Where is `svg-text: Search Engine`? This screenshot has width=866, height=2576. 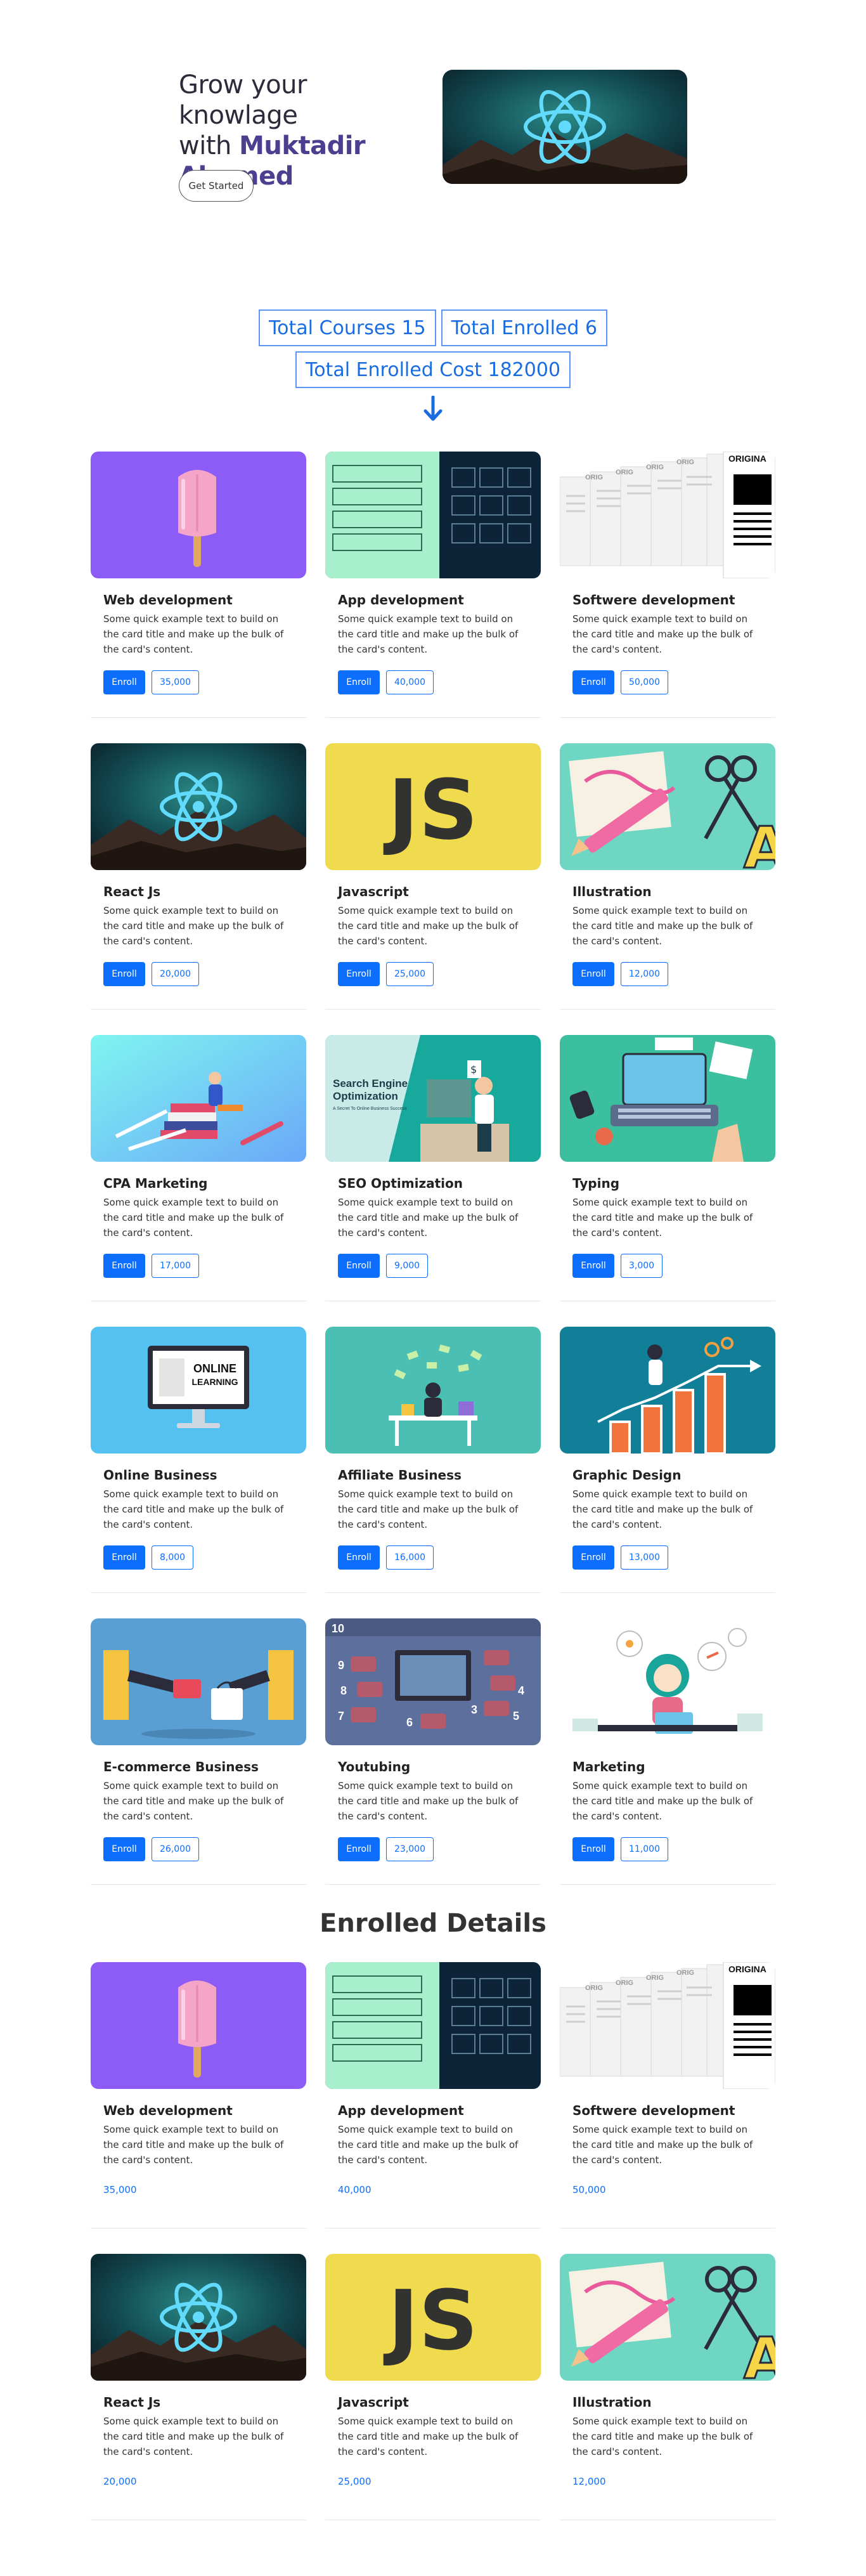 svg-text: Search Engine is located at coordinates (371, 1084).